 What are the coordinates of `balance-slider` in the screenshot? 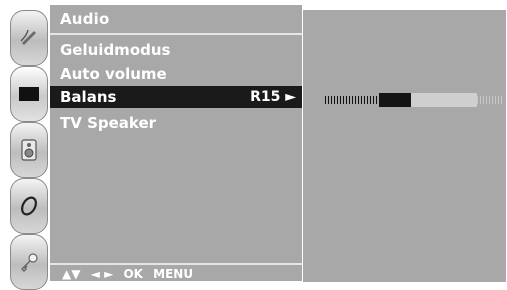 It's located at (415, 100).